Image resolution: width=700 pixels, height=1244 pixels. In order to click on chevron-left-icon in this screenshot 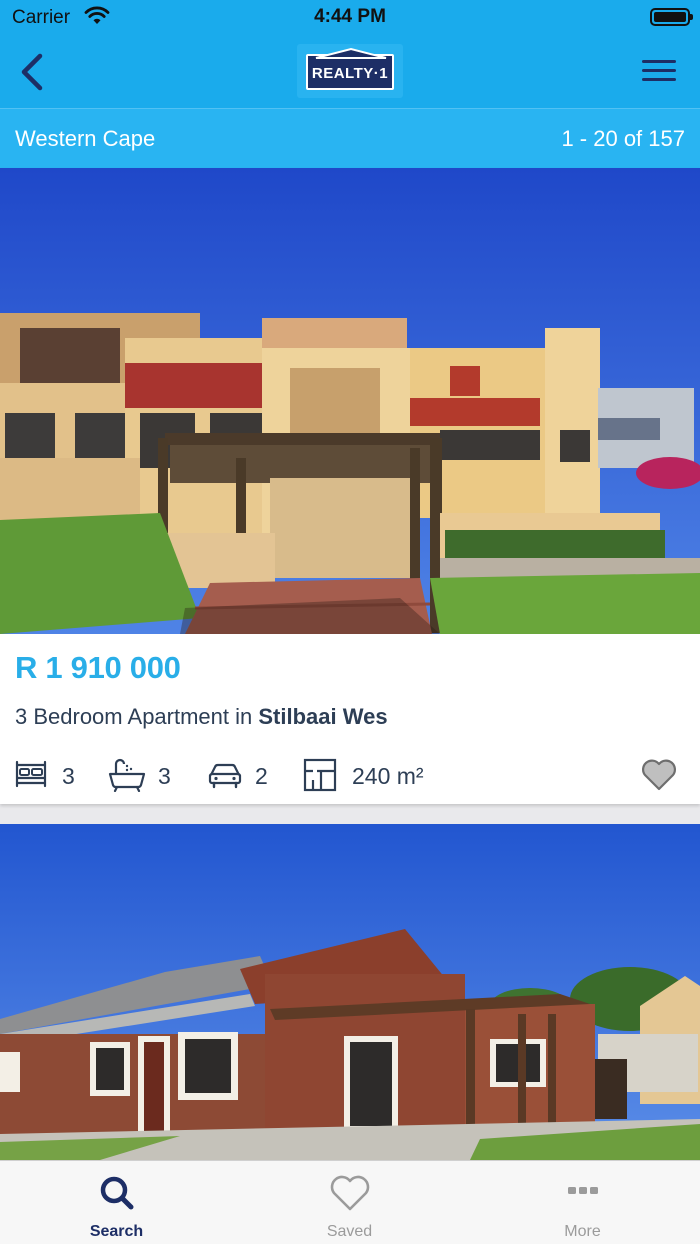, I will do `click(32, 72)`.